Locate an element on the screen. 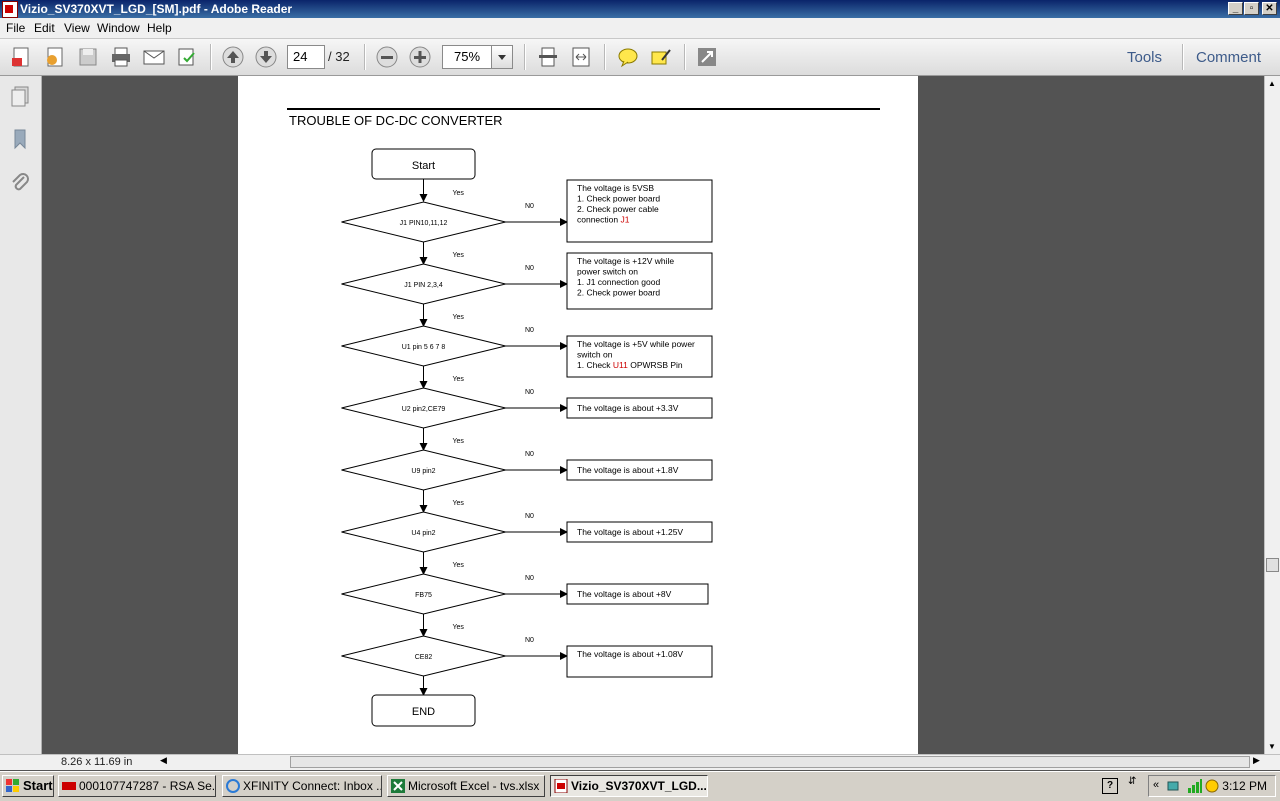 This screenshot has width=1280, height=801. review-button is located at coordinates (187, 57).